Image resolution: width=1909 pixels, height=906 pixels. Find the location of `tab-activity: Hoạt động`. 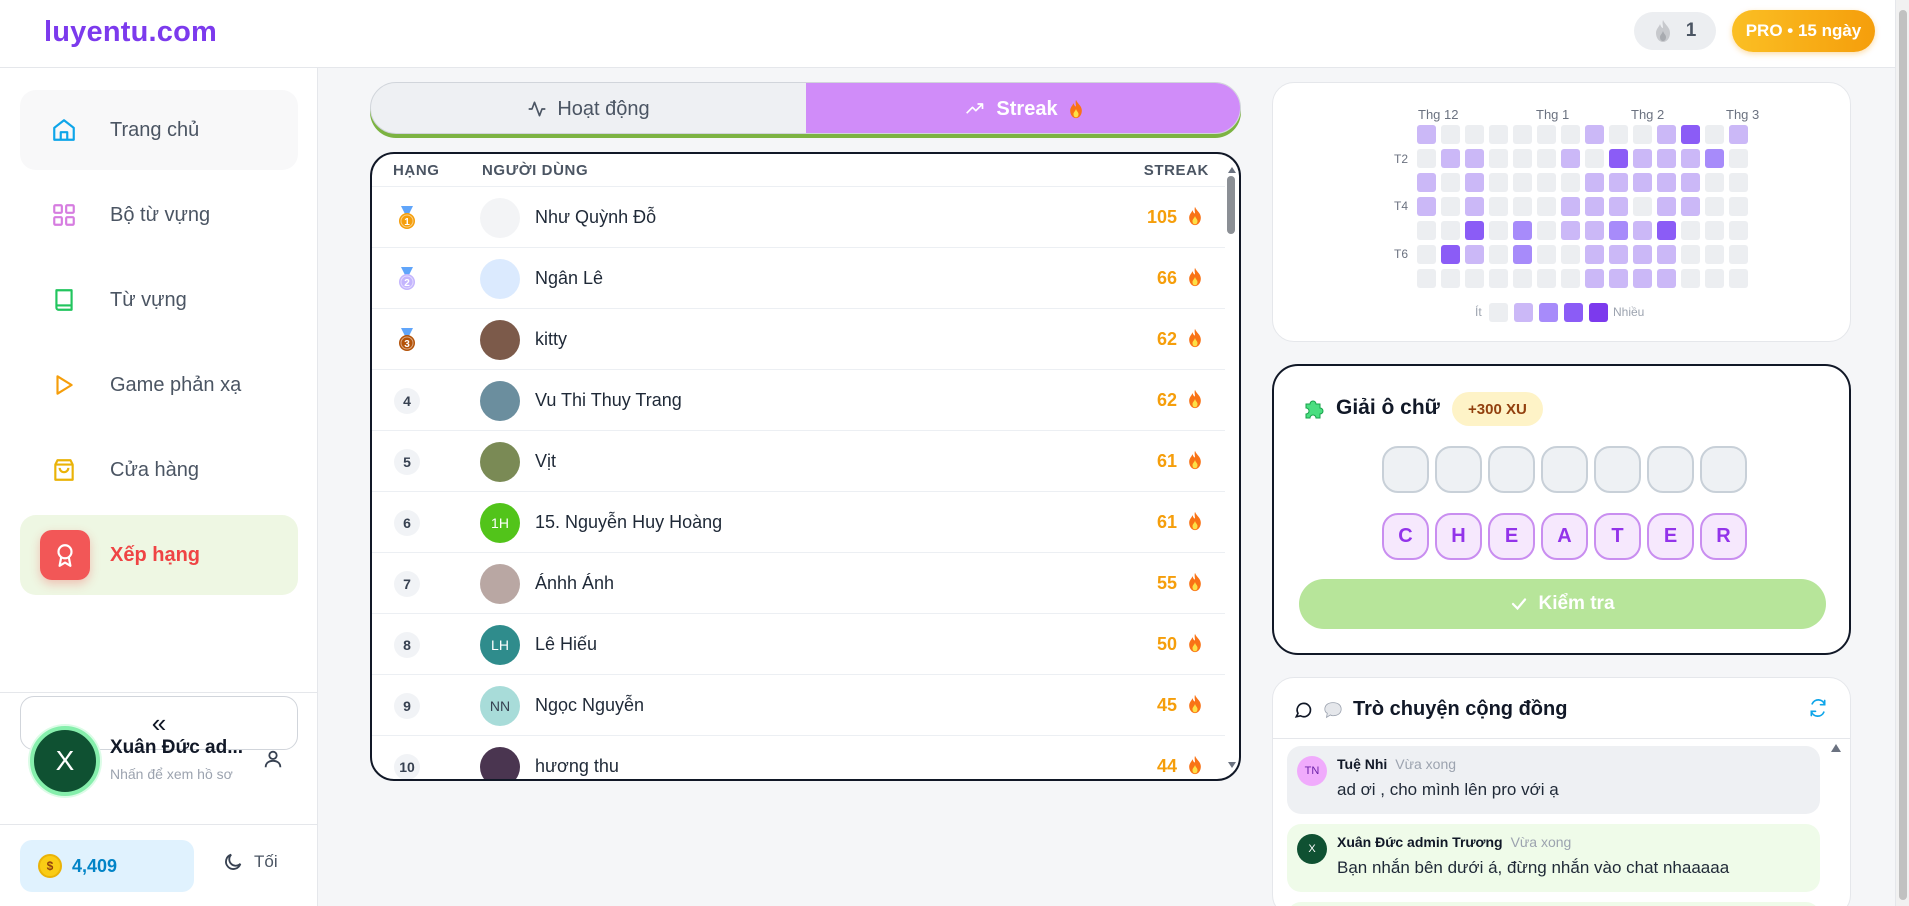

tab-activity: Hoạt động is located at coordinates (588, 108).